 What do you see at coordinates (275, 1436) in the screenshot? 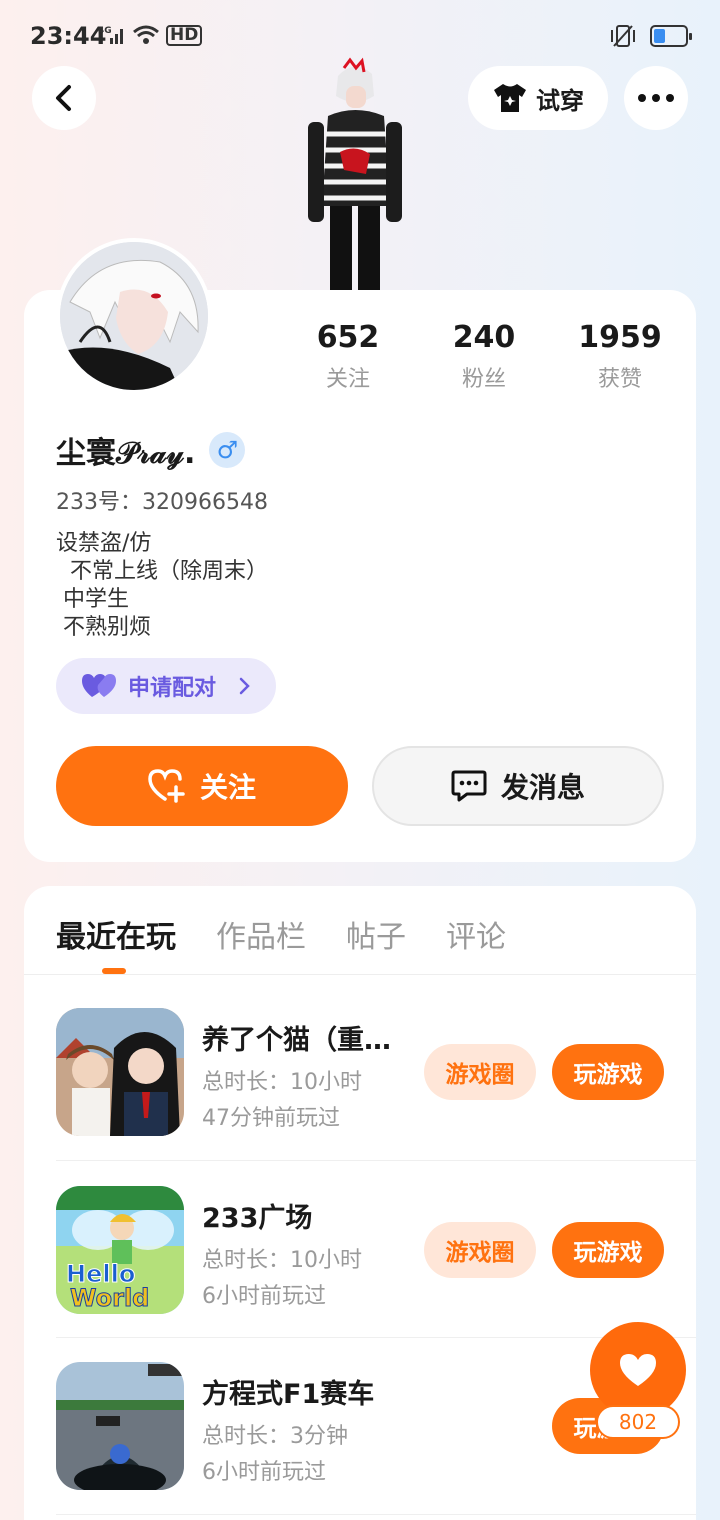
I see `game-duration: 总时长：3分钟` at bounding box center [275, 1436].